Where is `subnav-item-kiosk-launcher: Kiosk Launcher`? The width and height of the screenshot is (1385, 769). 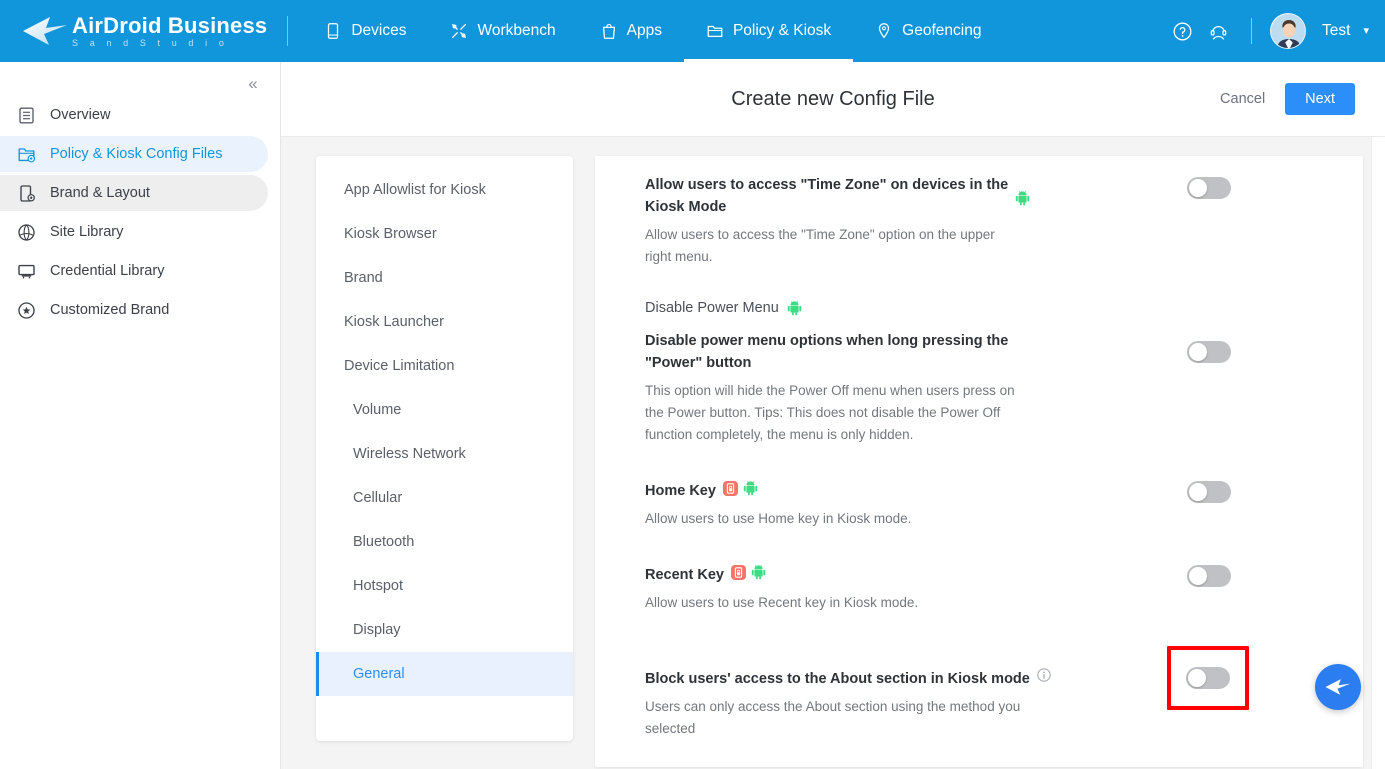 subnav-item-kiosk-launcher: Kiosk Launcher is located at coordinates (444, 322).